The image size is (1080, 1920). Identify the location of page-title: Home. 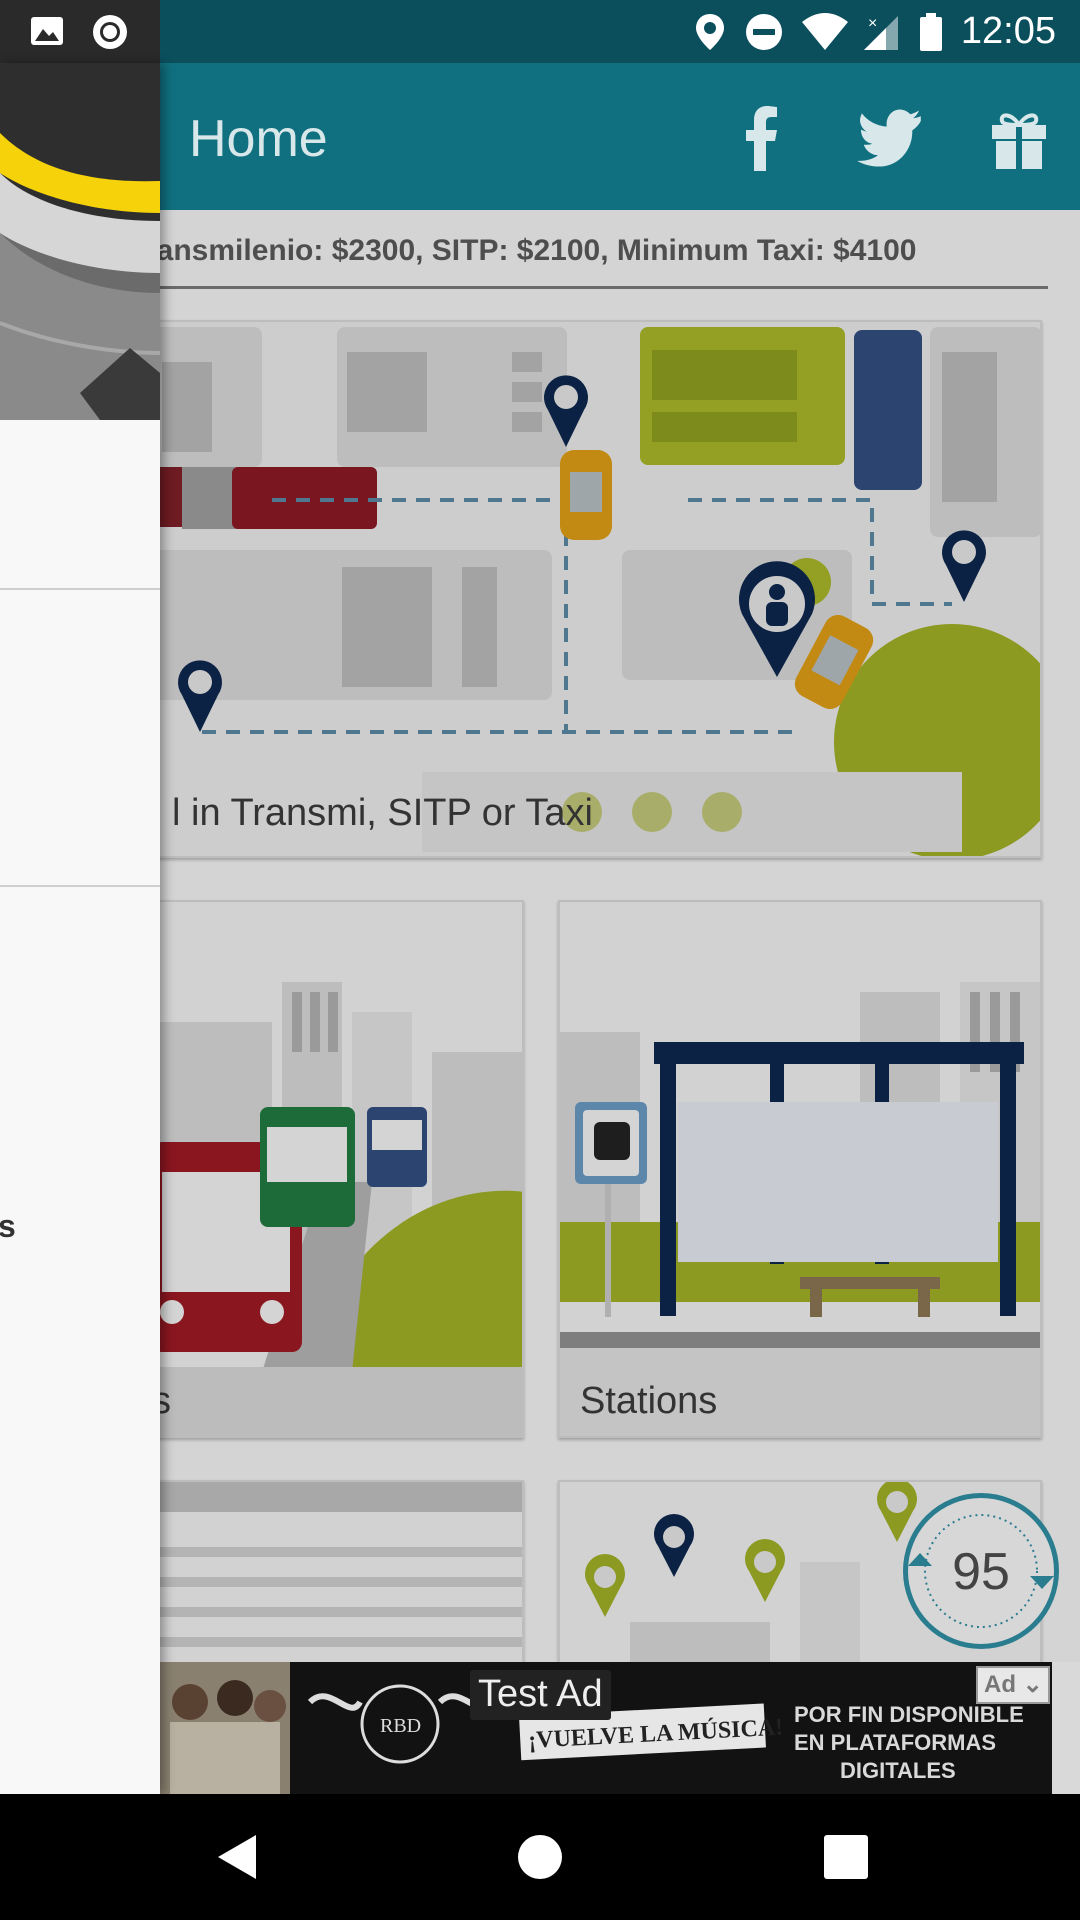
(258, 139).